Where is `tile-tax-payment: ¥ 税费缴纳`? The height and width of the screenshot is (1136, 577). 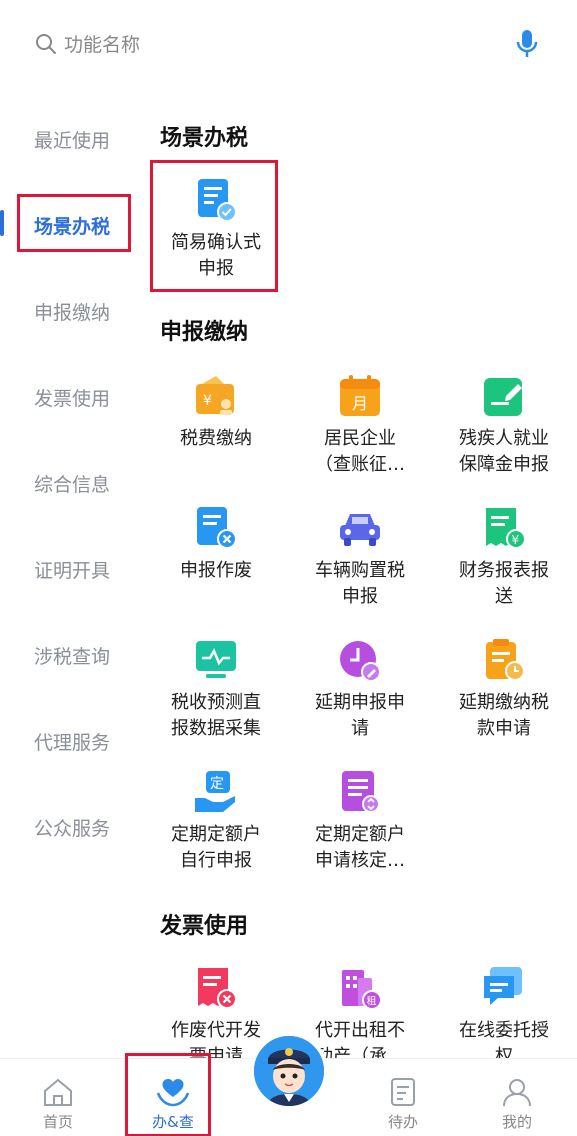 tile-tax-payment: ¥ 税费缴纳 is located at coordinates (216, 412).